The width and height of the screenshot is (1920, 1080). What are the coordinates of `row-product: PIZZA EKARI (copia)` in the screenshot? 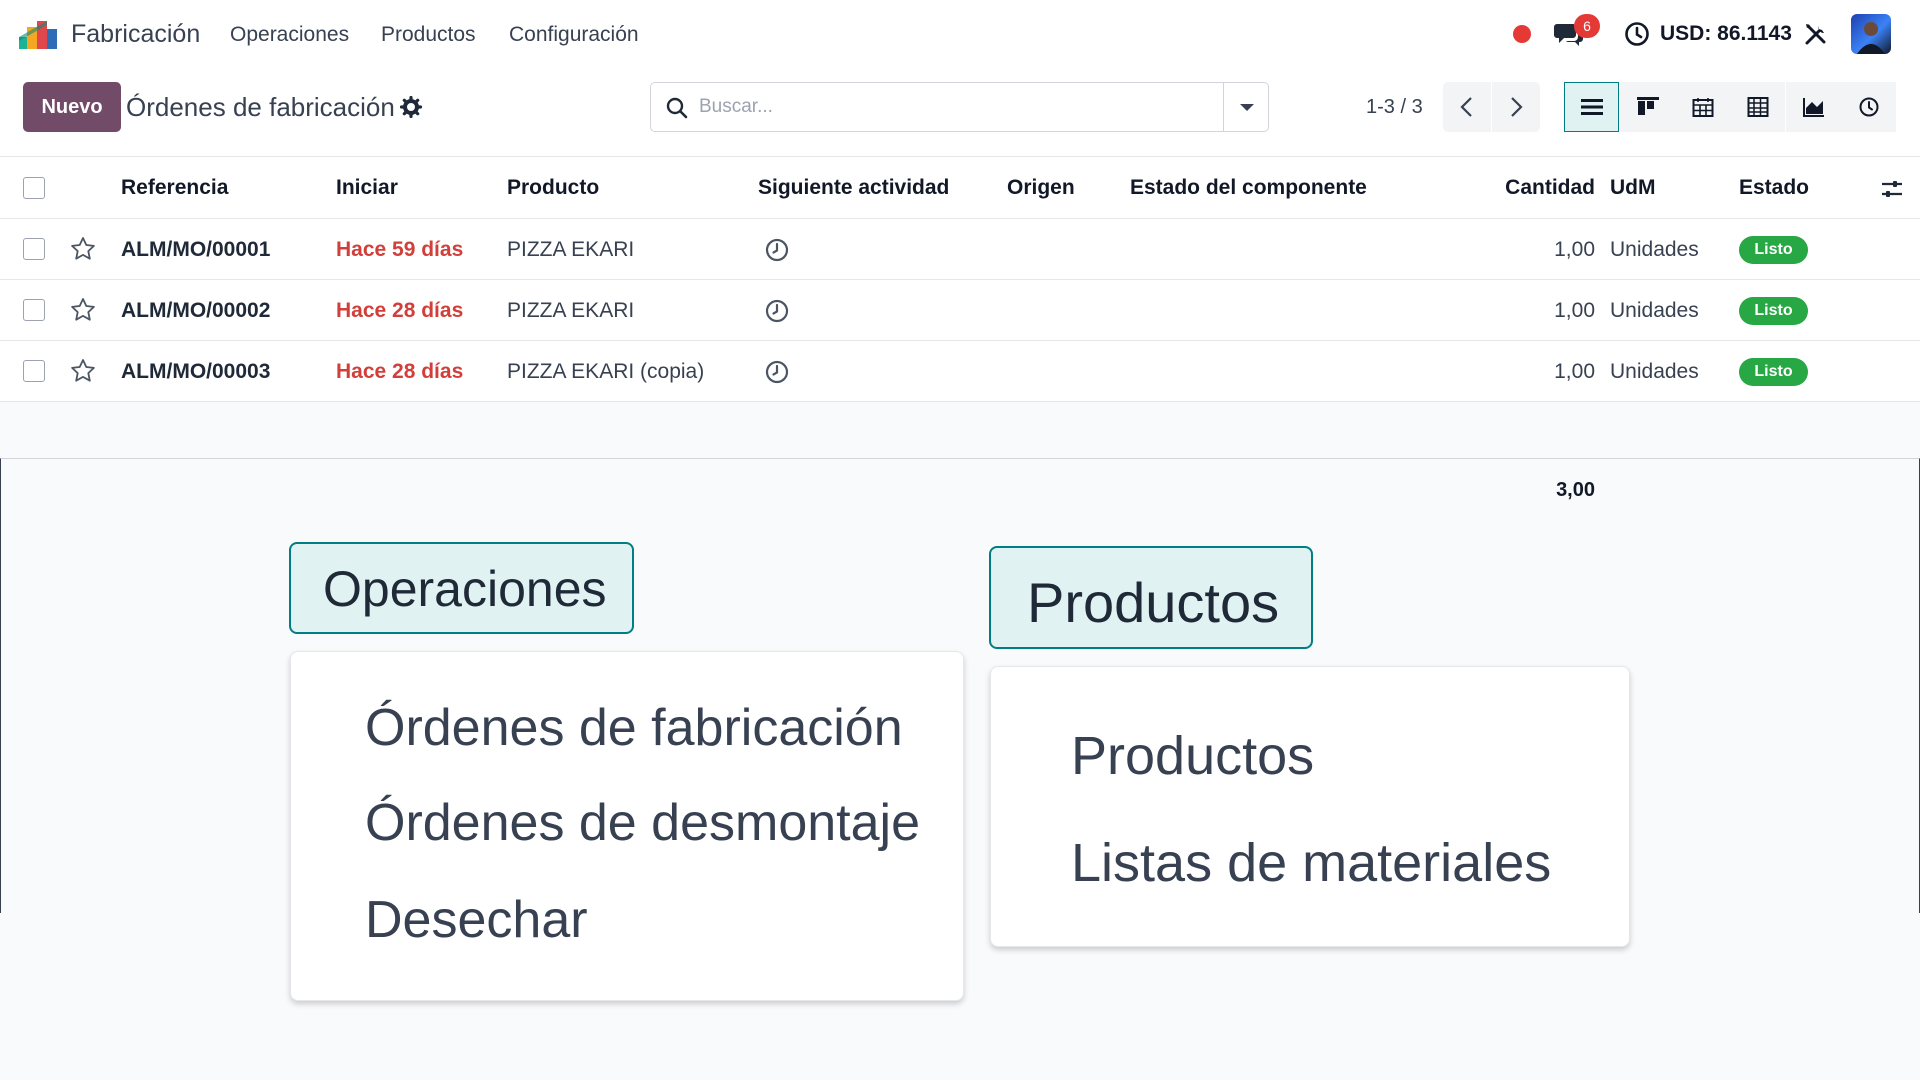 It's located at (606, 371).